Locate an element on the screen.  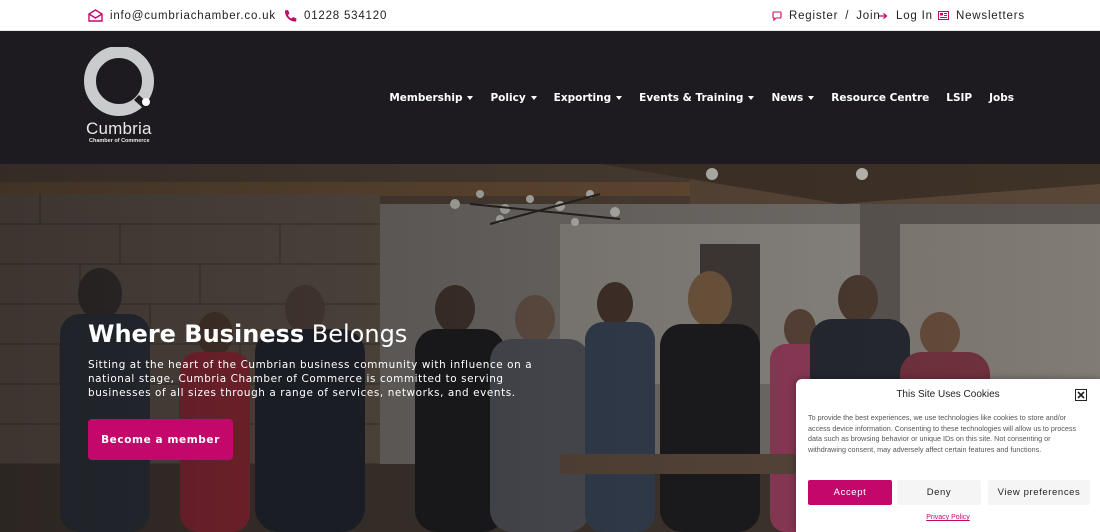
email-link: info@cumbriachamber.co.uk is located at coordinates (182, 15).